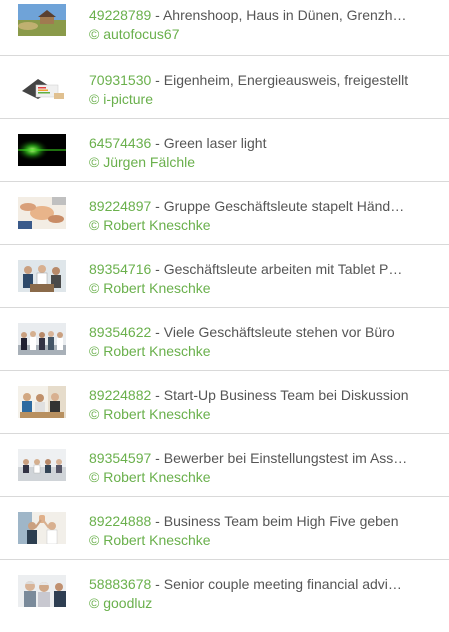 The image size is (449, 632). What do you see at coordinates (42, 591) in the screenshot?
I see `senior-couple-thumbnail` at bounding box center [42, 591].